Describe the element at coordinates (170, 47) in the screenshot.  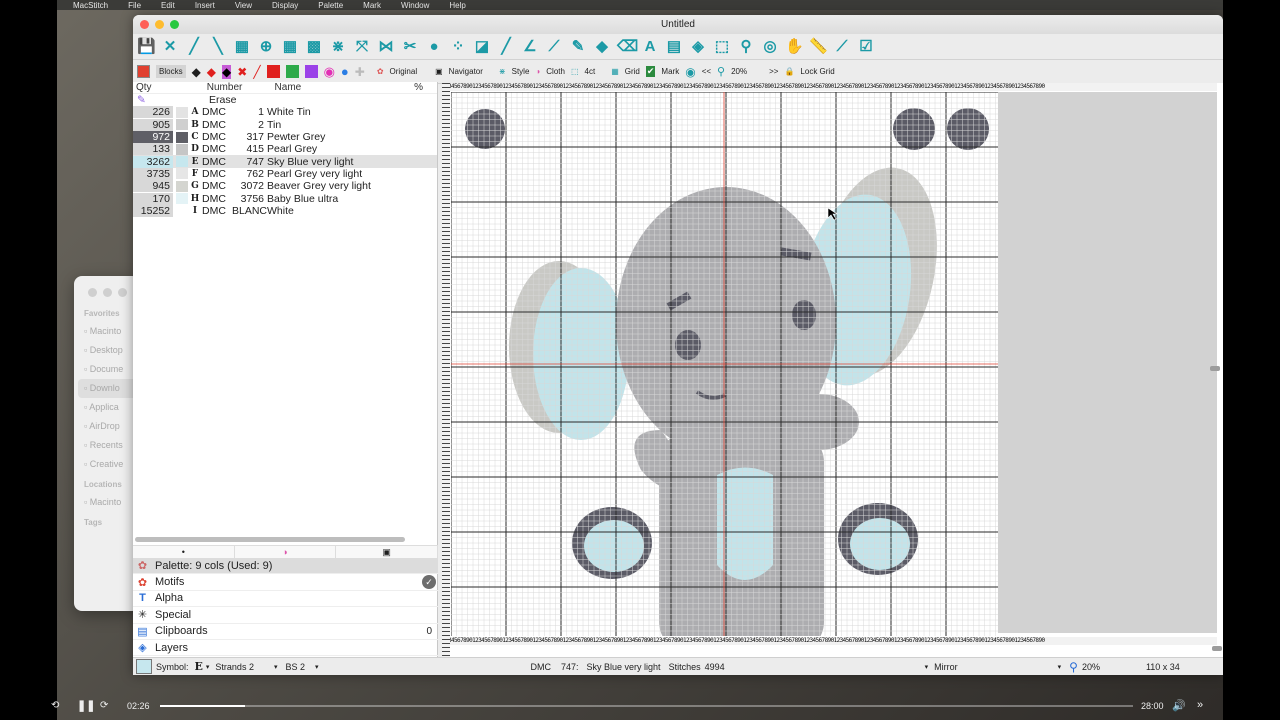
I see `full-stitch-tool-icon: ✕` at that location.